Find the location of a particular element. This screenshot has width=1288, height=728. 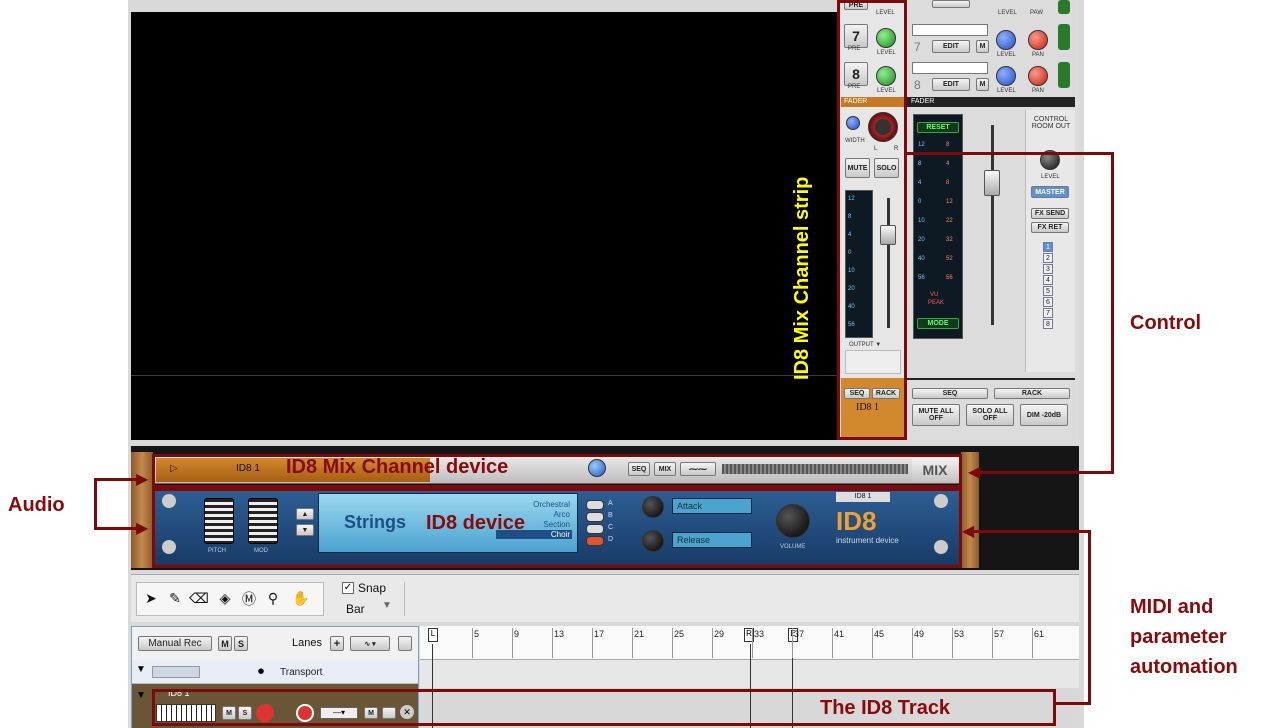

bus-button-6: 6 is located at coordinates (1048, 302).